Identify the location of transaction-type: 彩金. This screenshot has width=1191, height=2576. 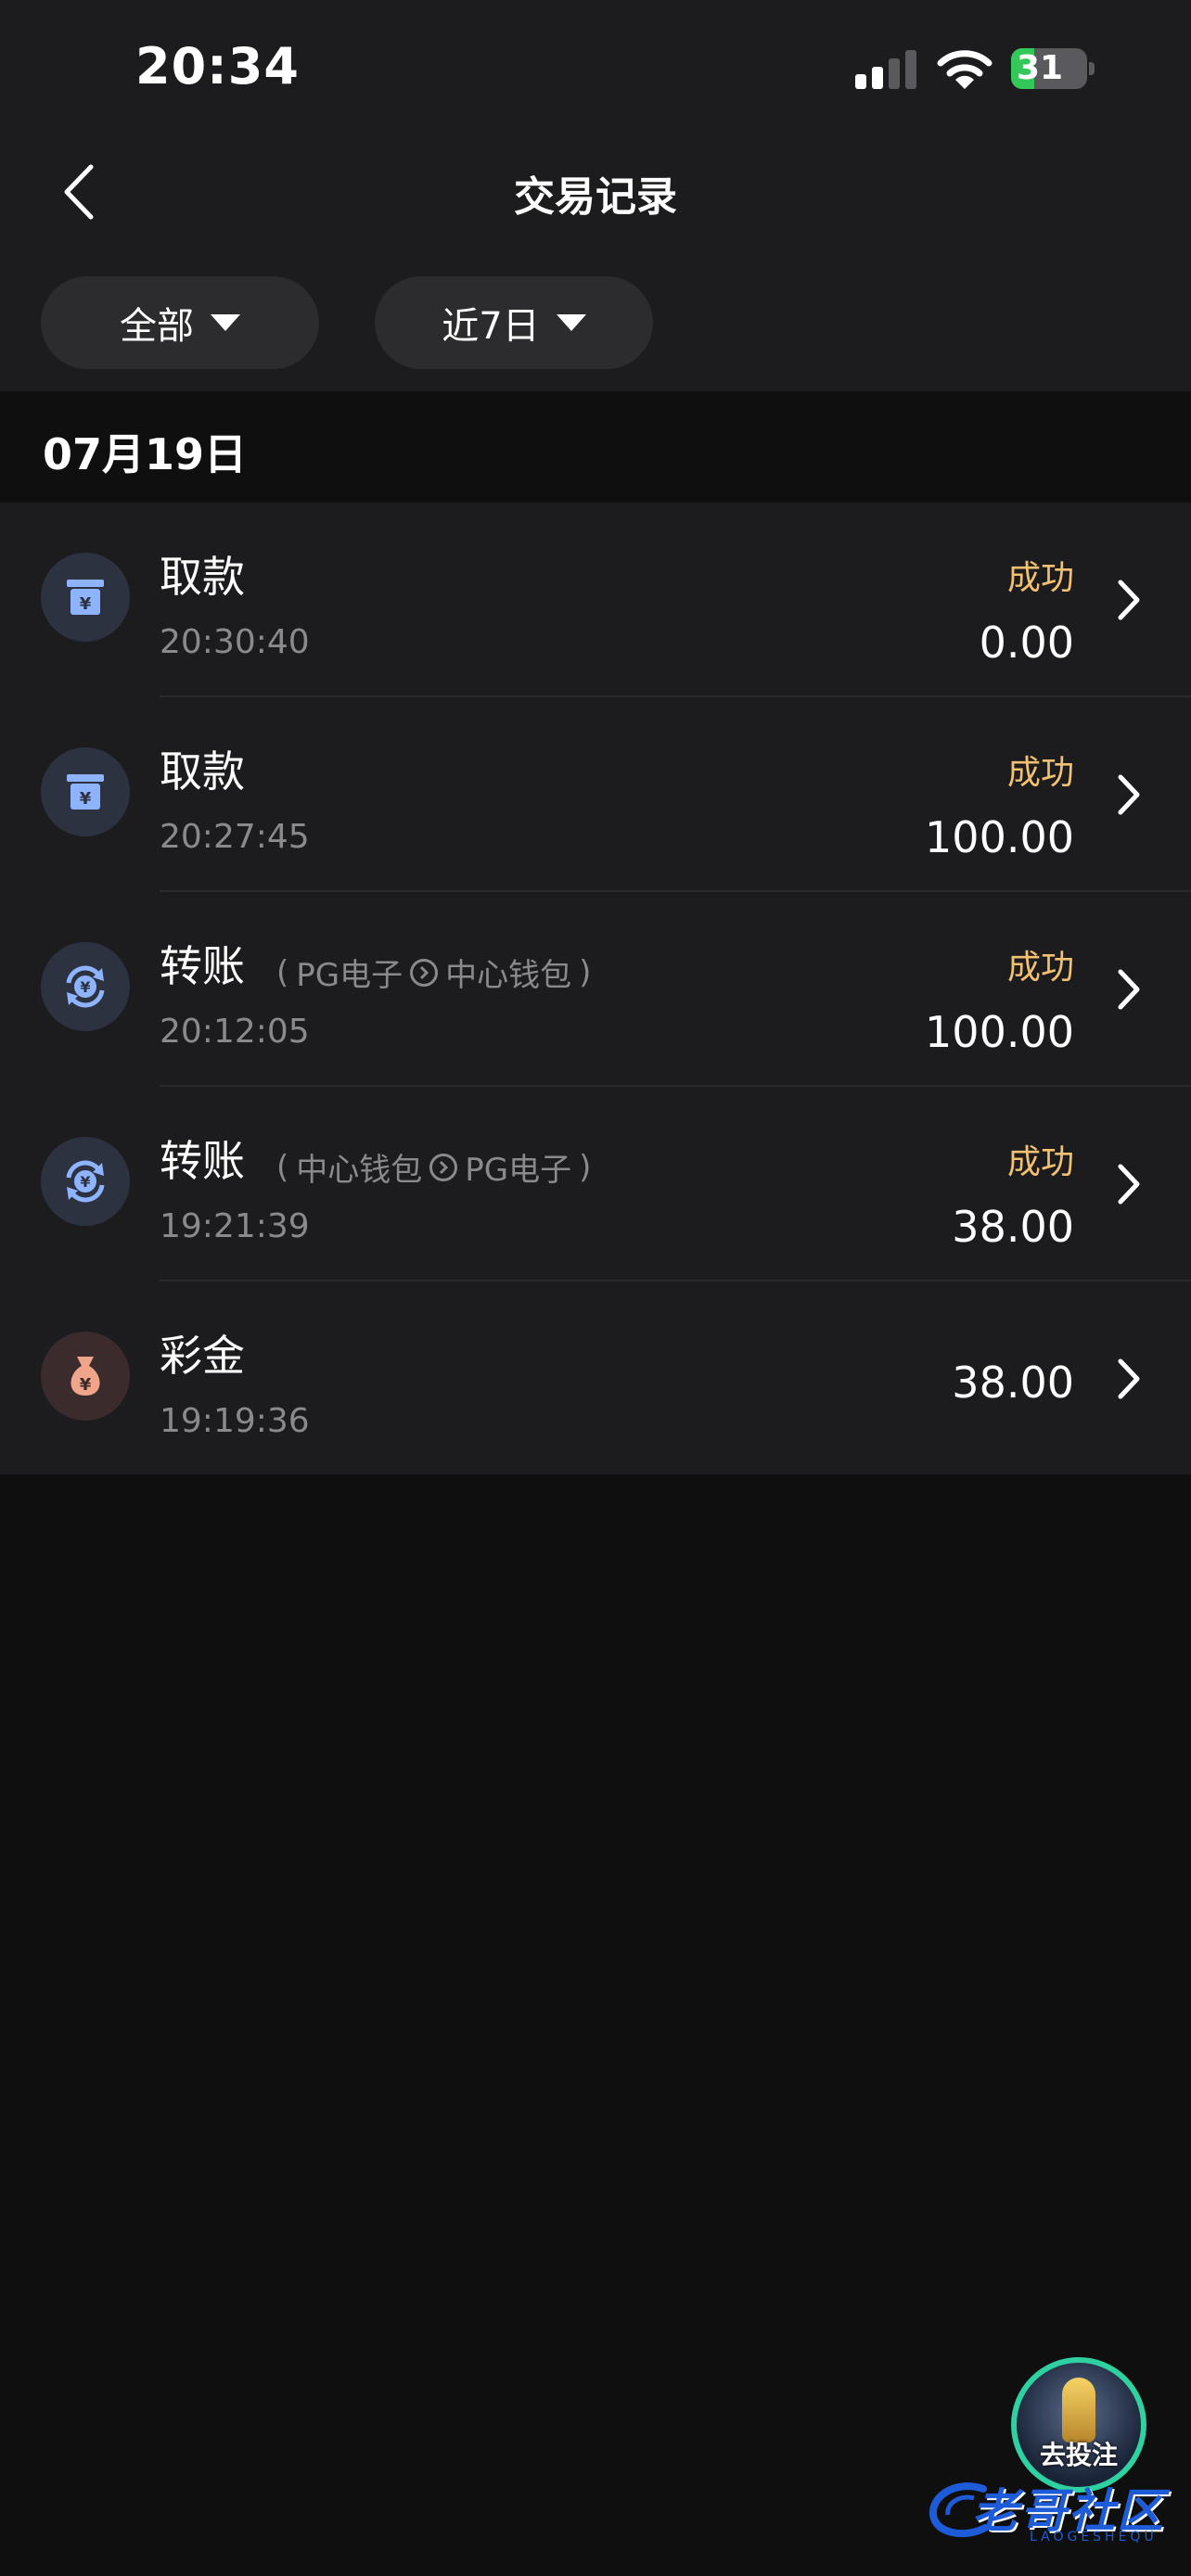
(202, 1356).